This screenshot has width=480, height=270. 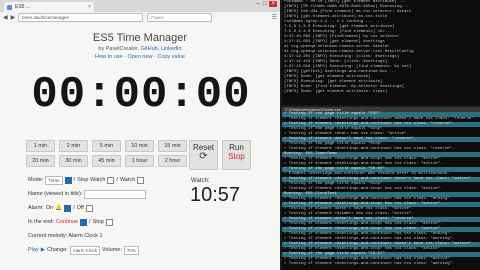 I want to click on alarm-label: Alarm:, so click(x=36, y=208).